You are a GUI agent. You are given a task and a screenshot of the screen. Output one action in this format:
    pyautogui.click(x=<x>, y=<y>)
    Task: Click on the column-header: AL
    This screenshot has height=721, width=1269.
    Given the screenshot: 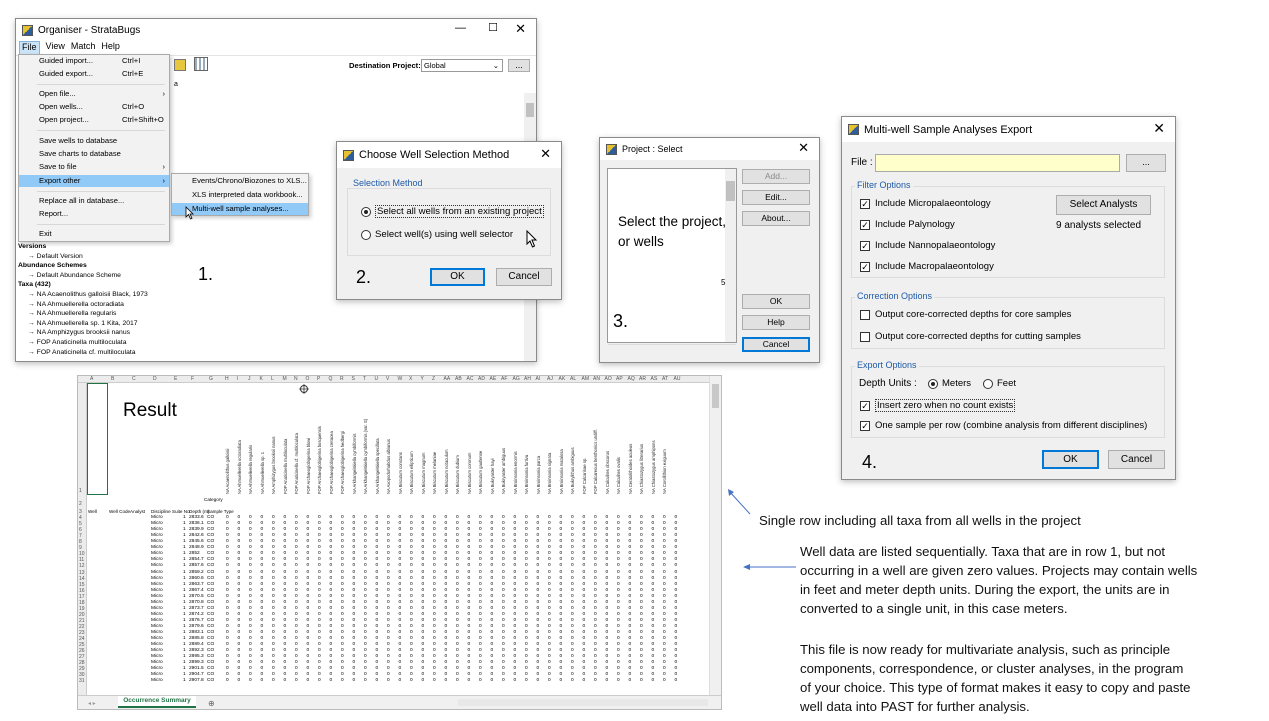 What is the action you would take?
    pyautogui.click(x=573, y=379)
    